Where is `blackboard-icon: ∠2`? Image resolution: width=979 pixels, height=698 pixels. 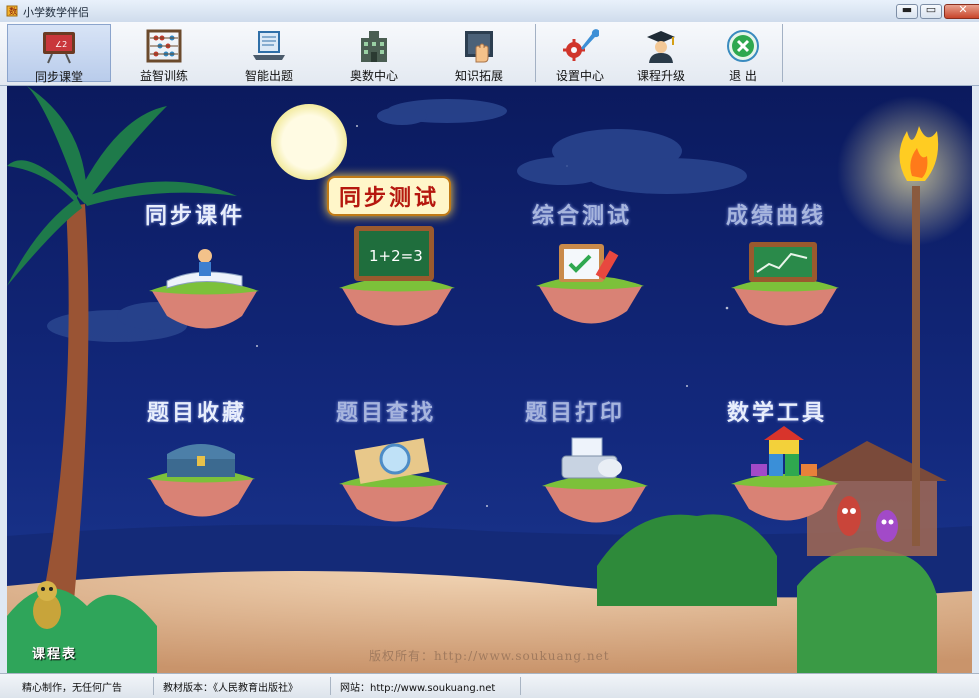
blackboard-icon: ∠2 is located at coordinates (59, 48).